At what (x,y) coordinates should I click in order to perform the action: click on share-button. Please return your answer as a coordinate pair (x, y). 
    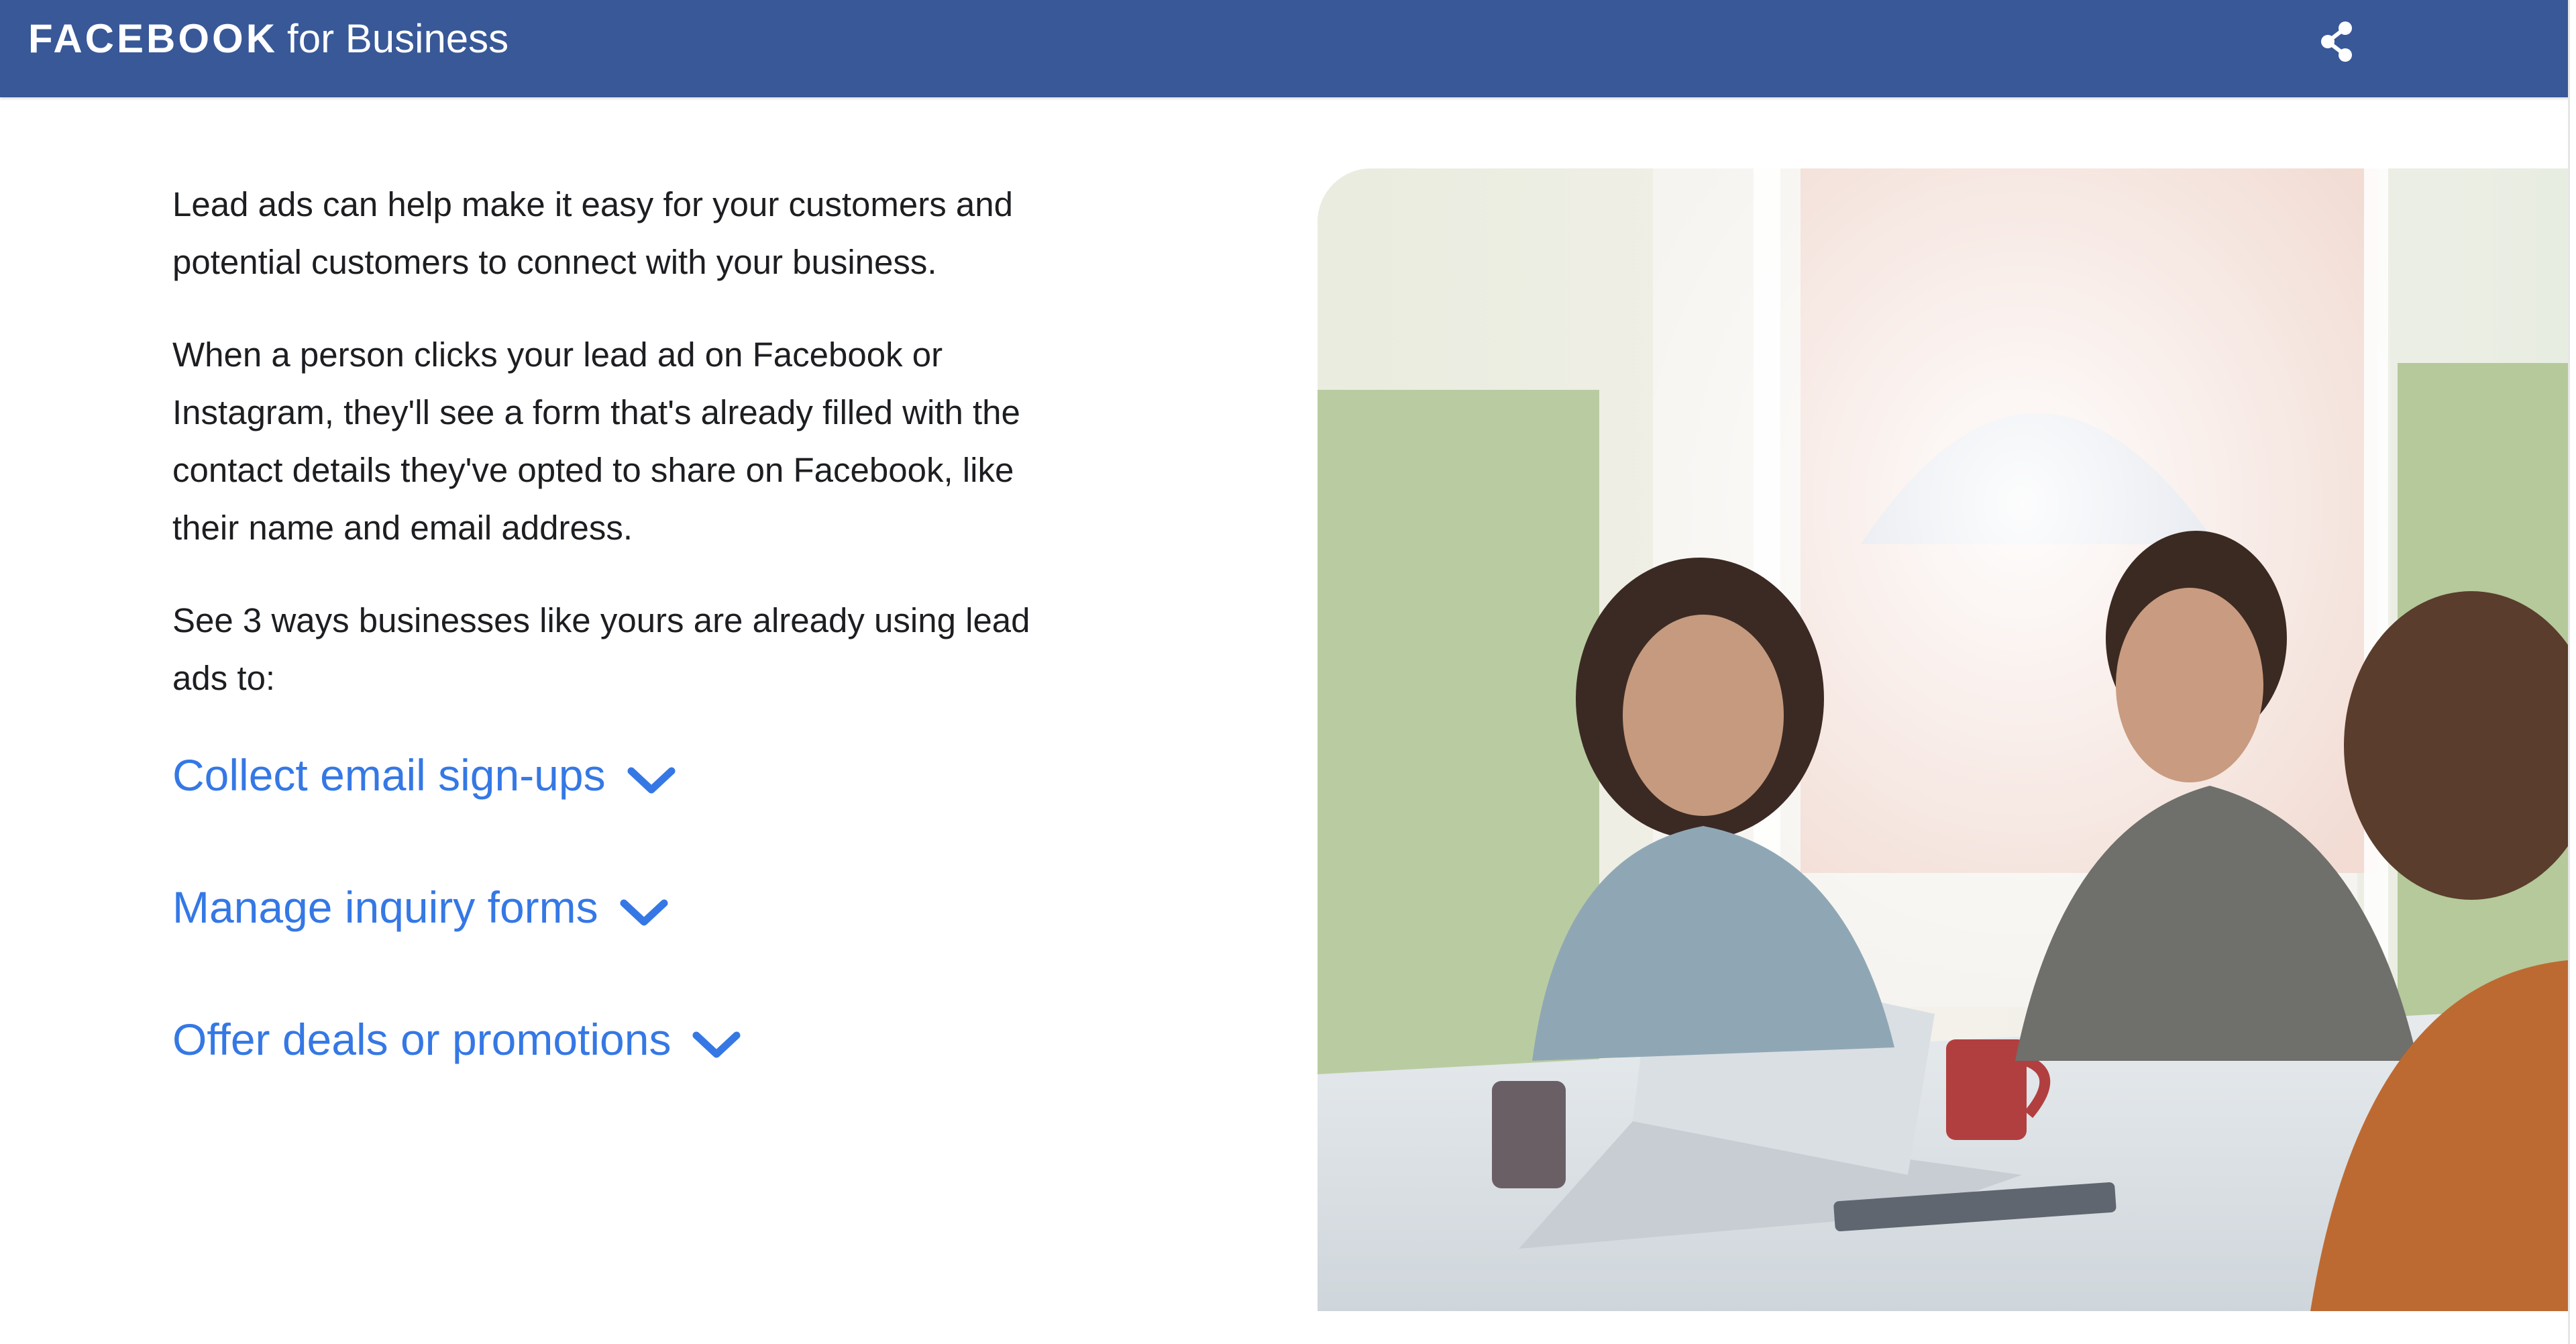
    Looking at the image, I should click on (2337, 41).